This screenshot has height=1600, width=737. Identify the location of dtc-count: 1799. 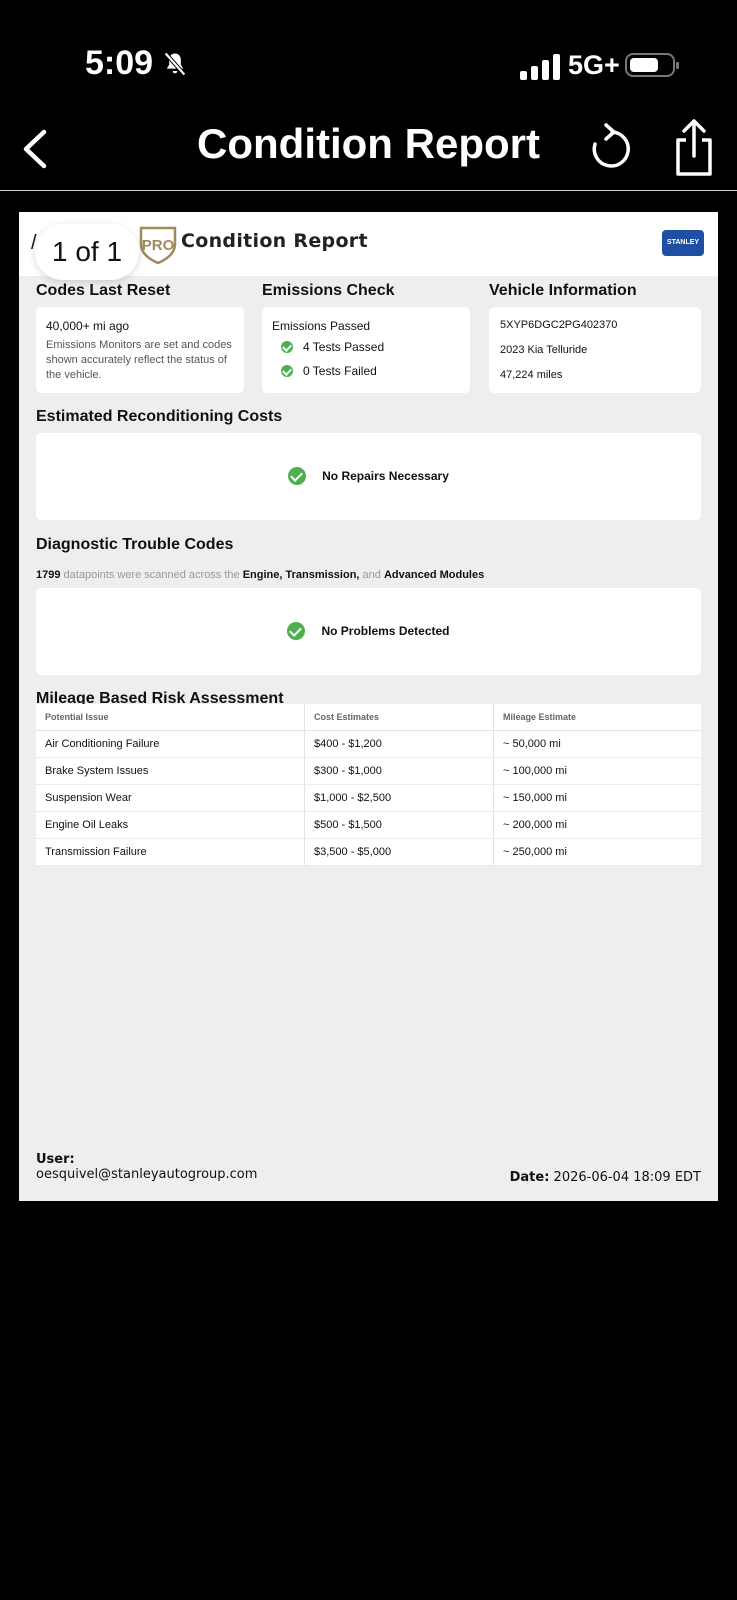
(48, 575).